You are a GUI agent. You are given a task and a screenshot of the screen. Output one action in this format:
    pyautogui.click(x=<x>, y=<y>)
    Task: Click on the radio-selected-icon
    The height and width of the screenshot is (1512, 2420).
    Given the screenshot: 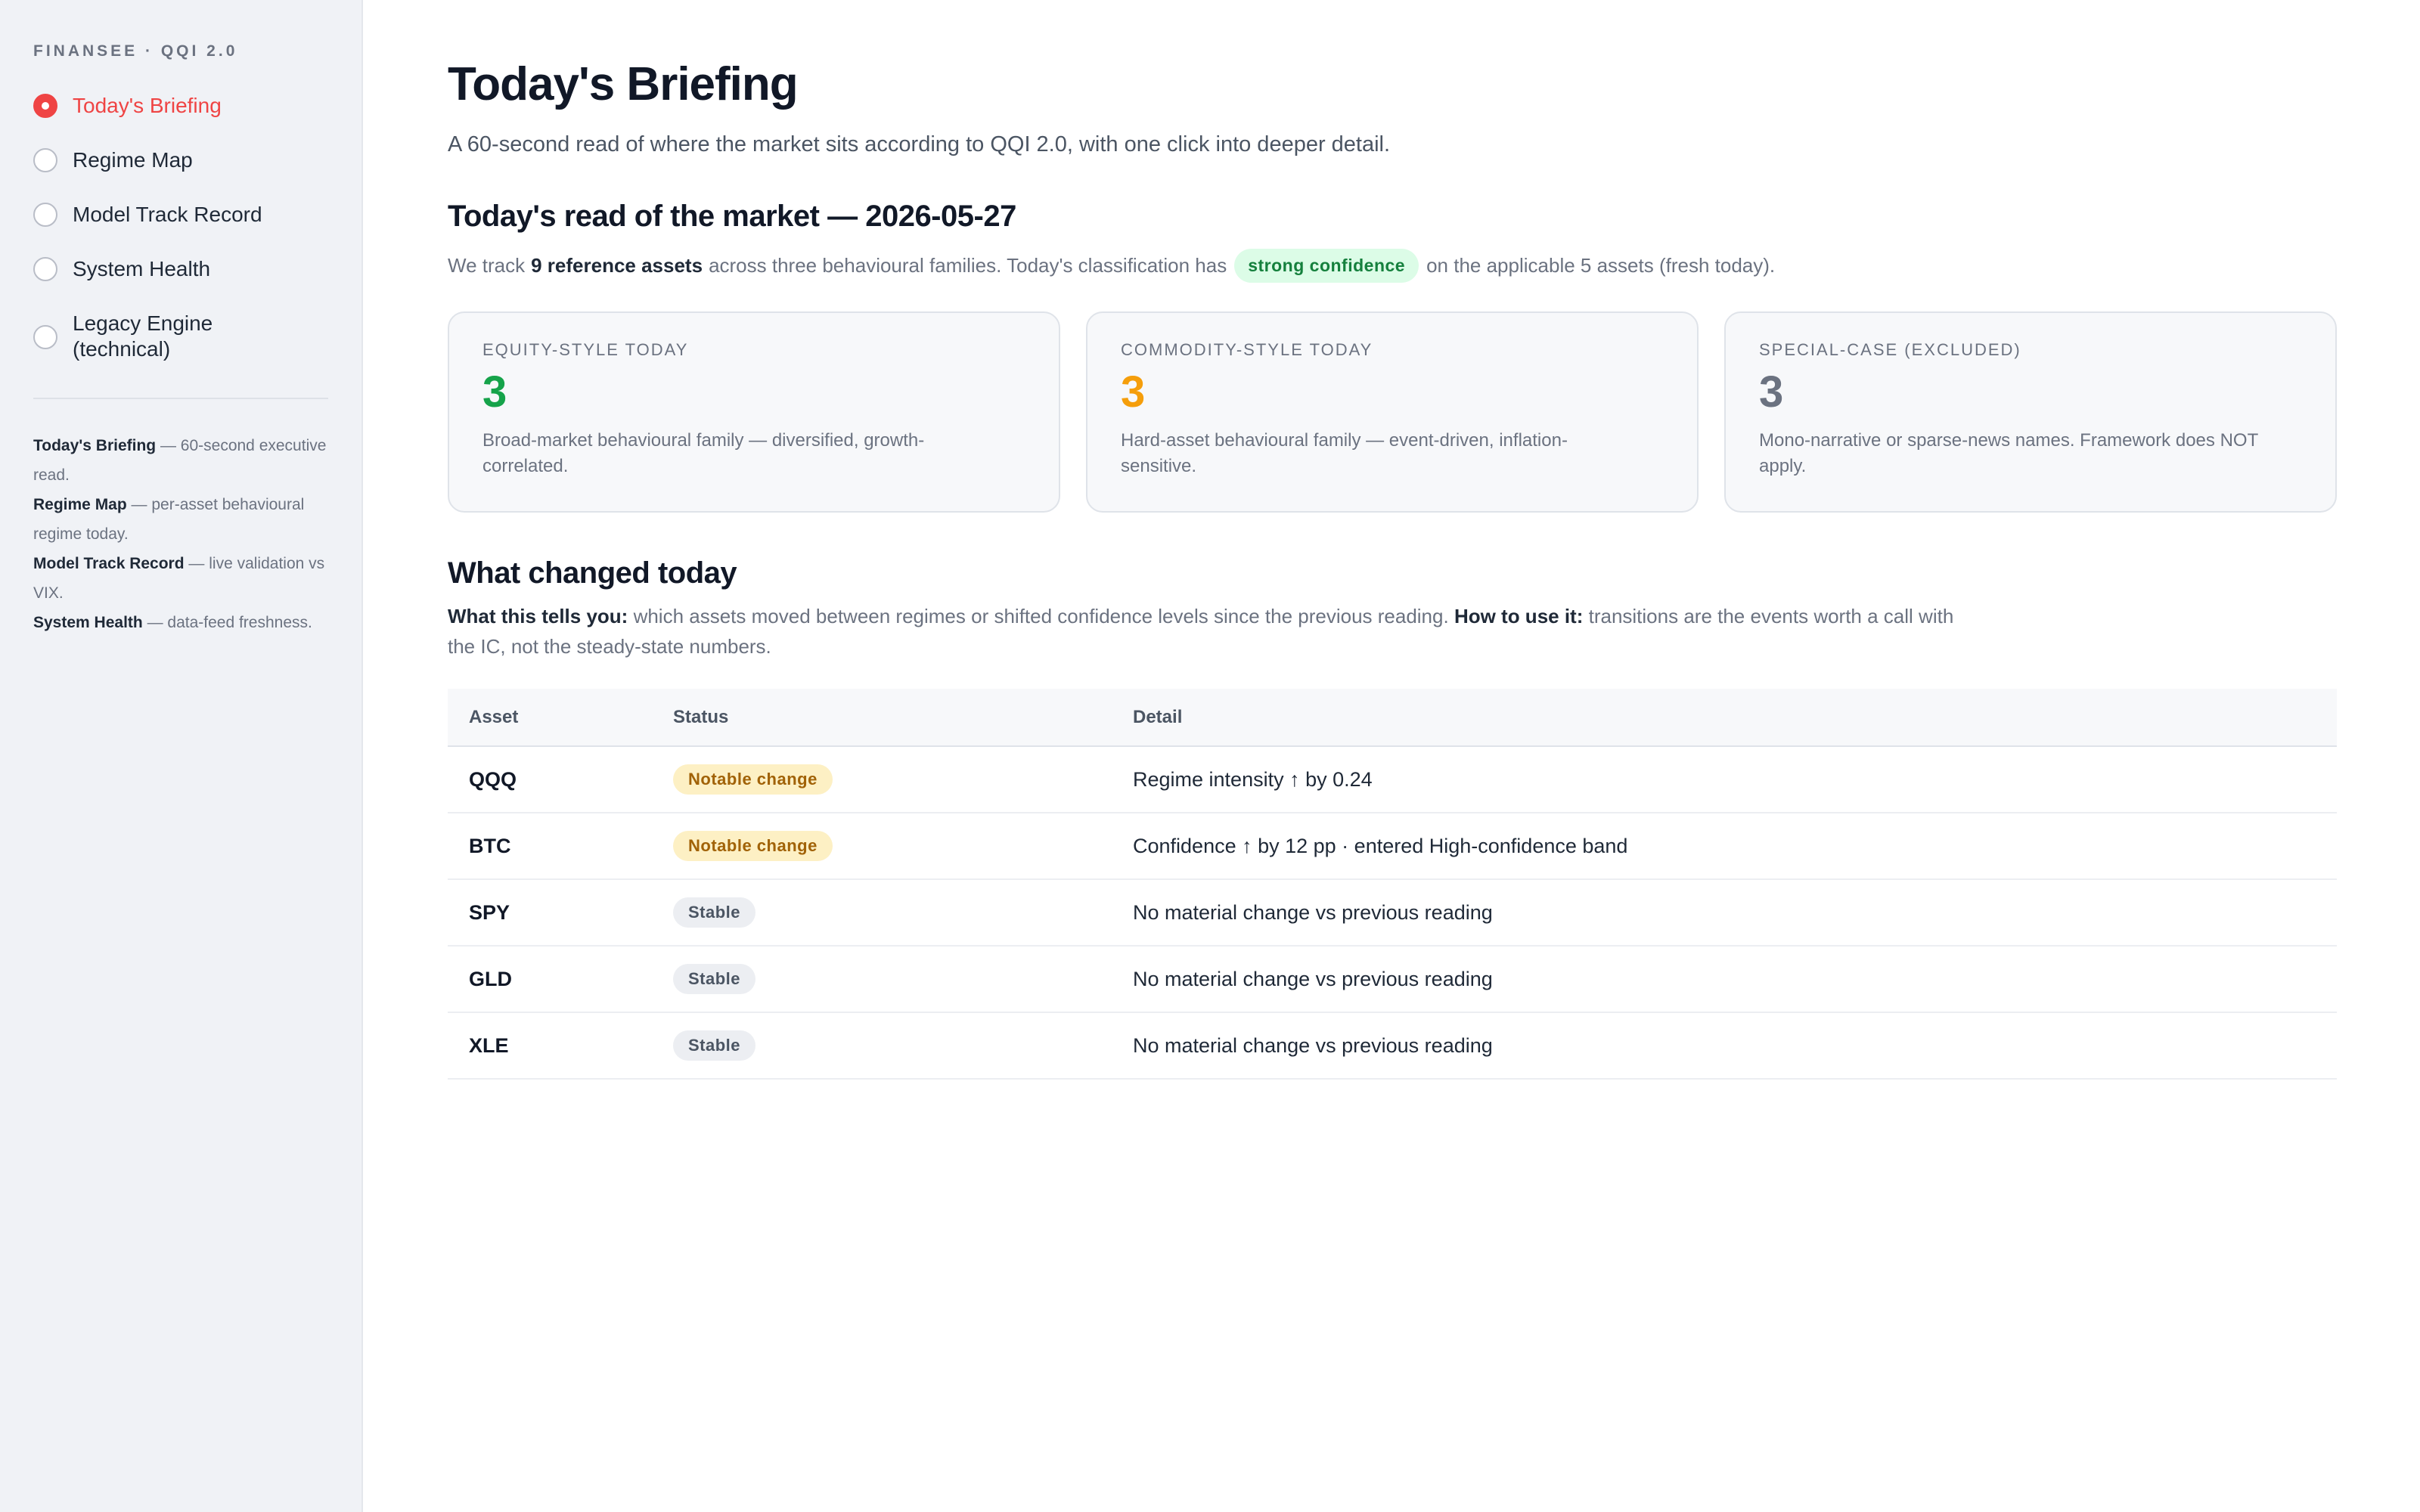 What is the action you would take?
    pyautogui.click(x=45, y=106)
    